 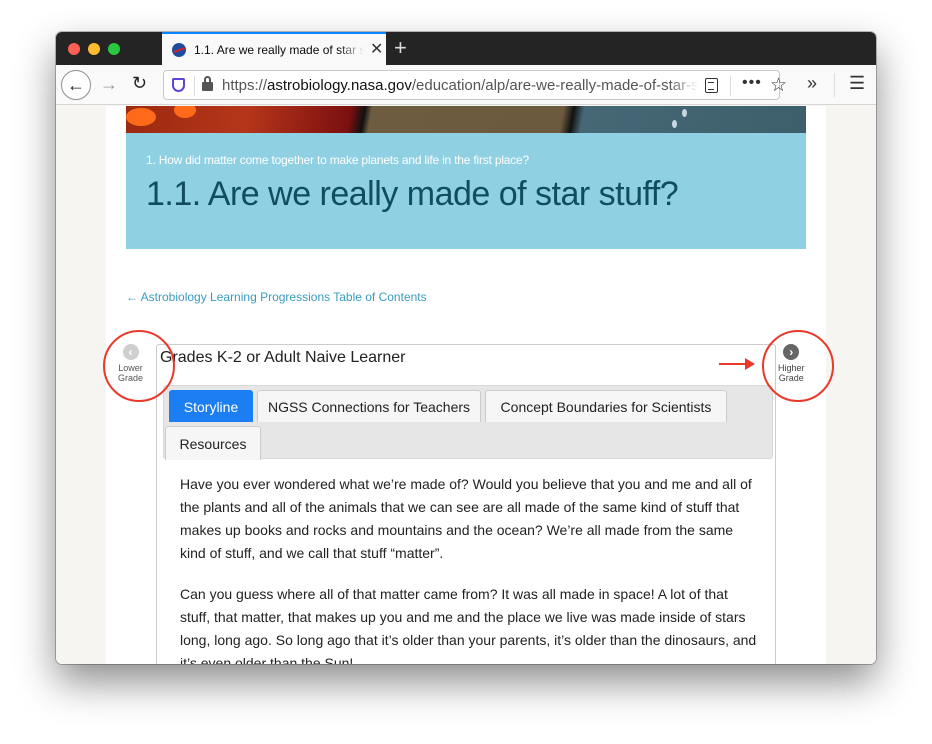 I want to click on grade-level-title: Grades K-2 or Adult Naive Learner, so click(x=283, y=357).